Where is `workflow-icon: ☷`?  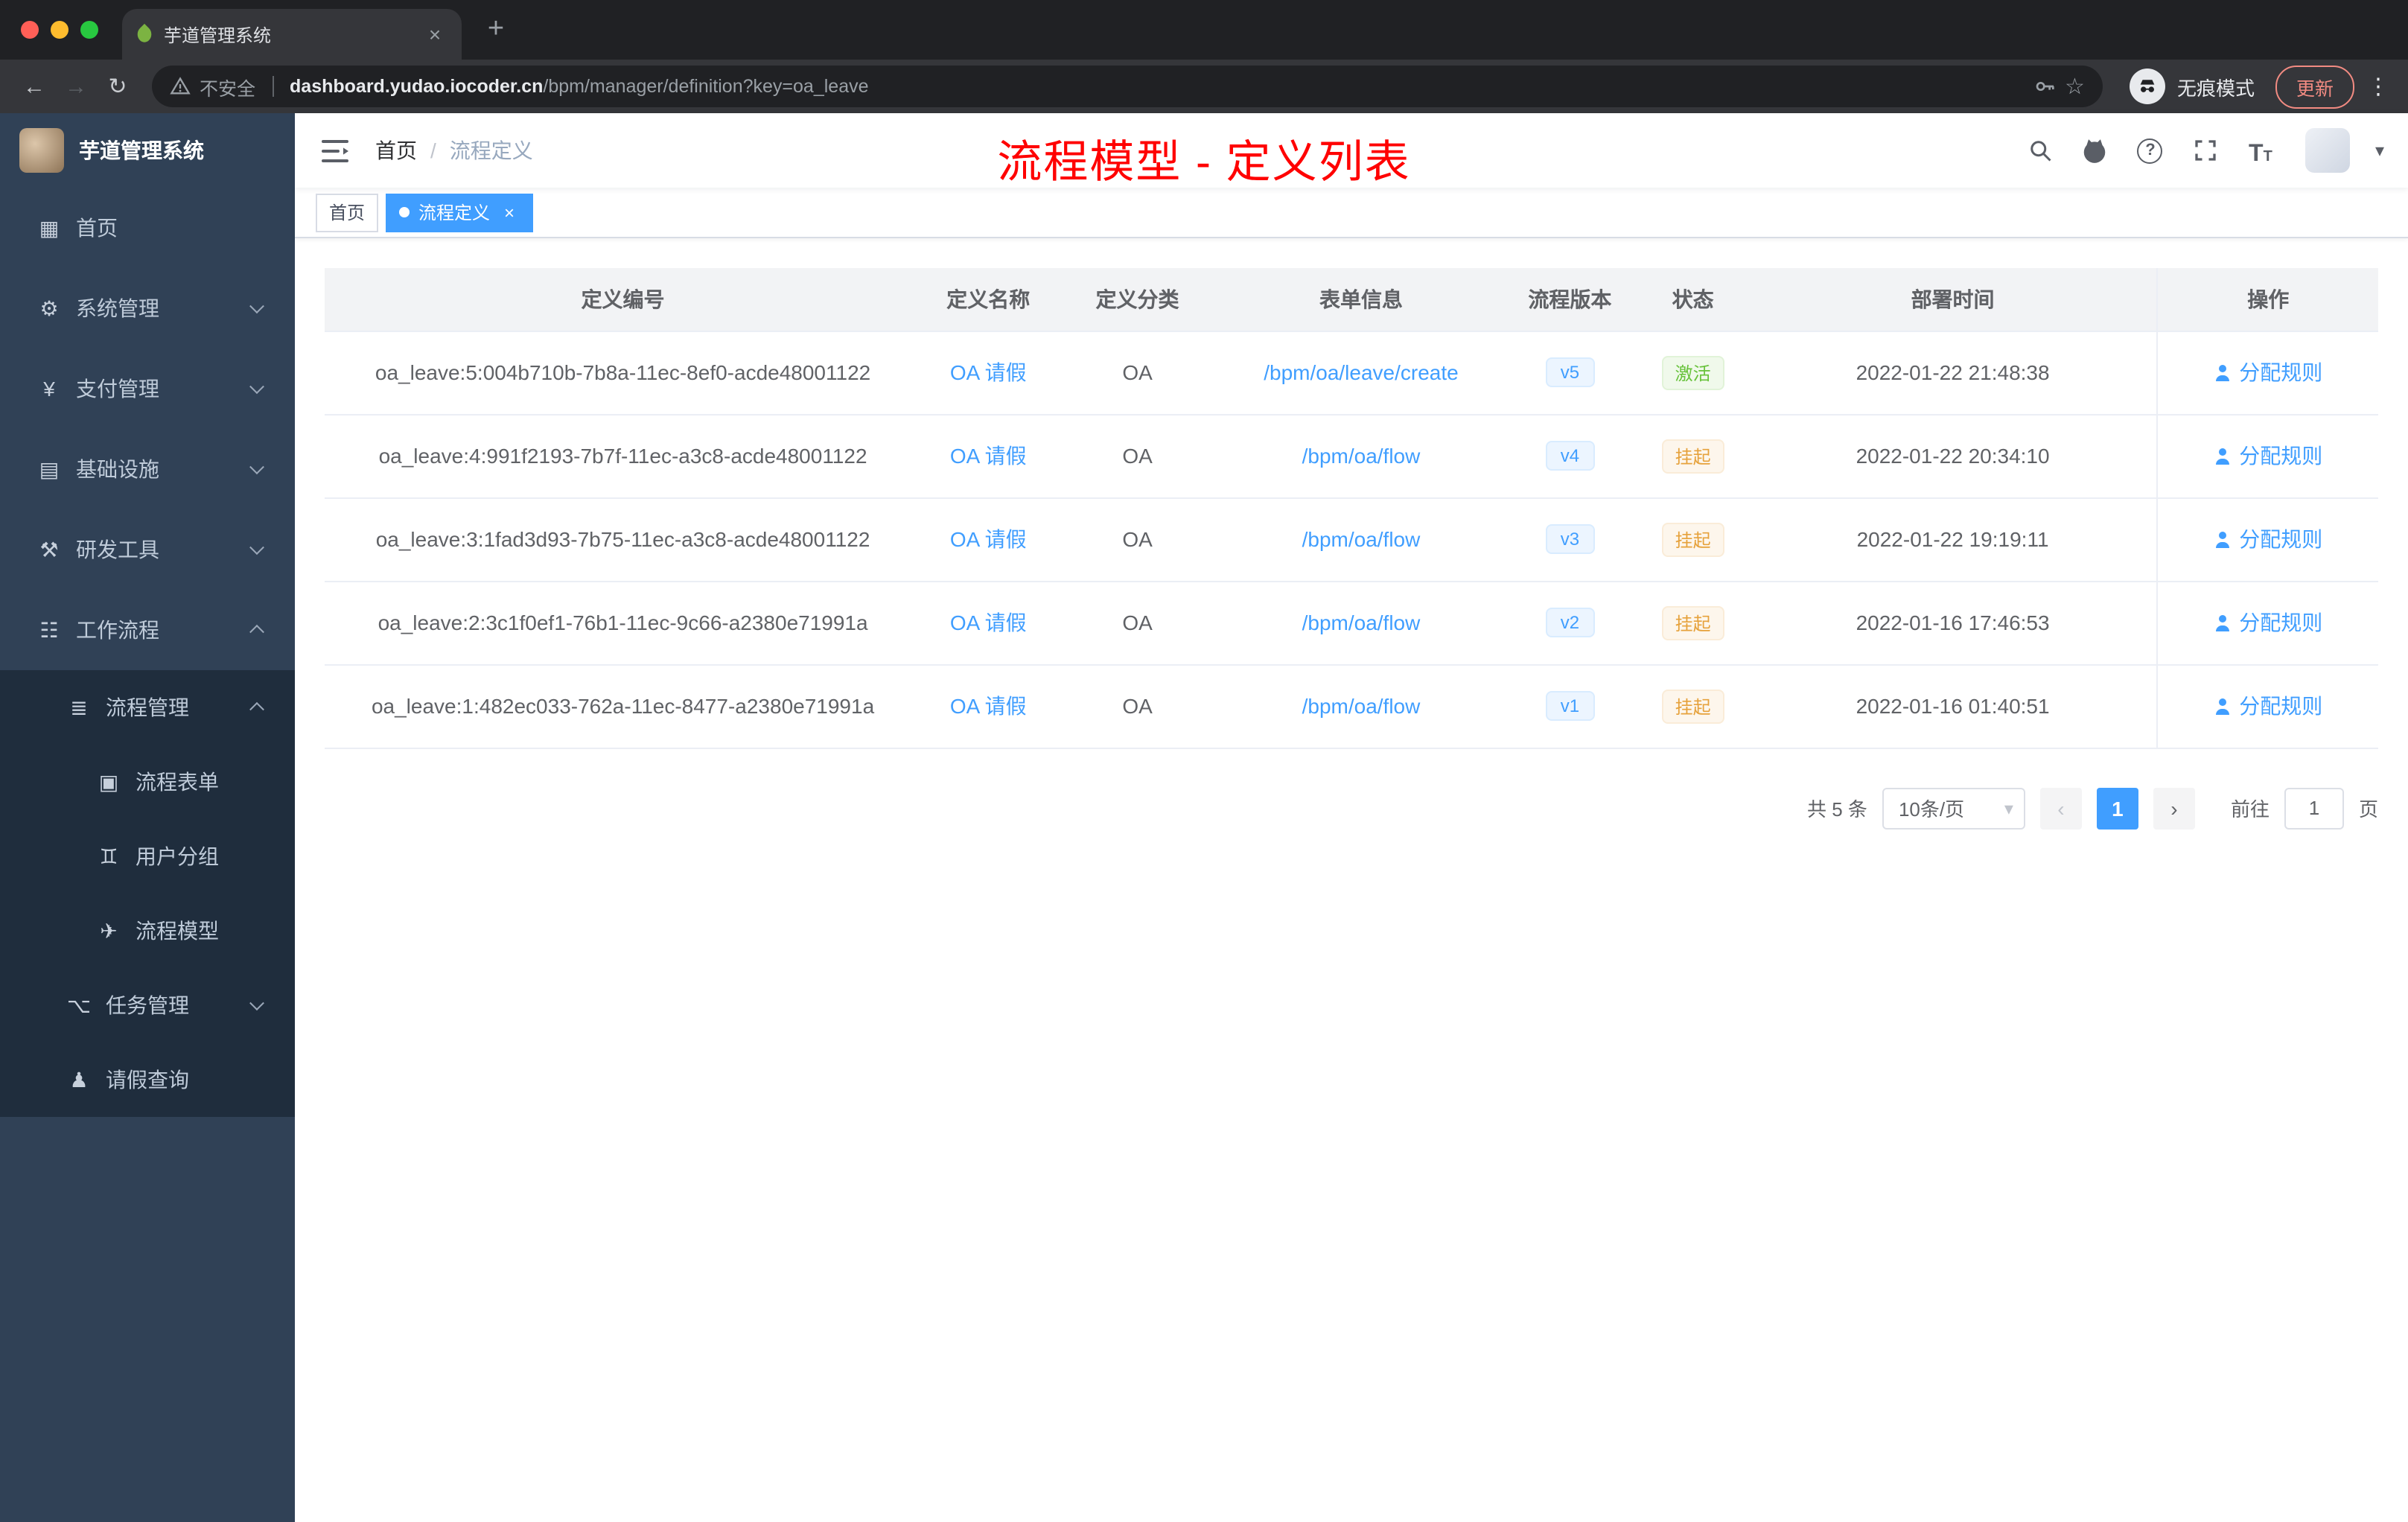
workflow-icon: ☷ is located at coordinates (49, 629).